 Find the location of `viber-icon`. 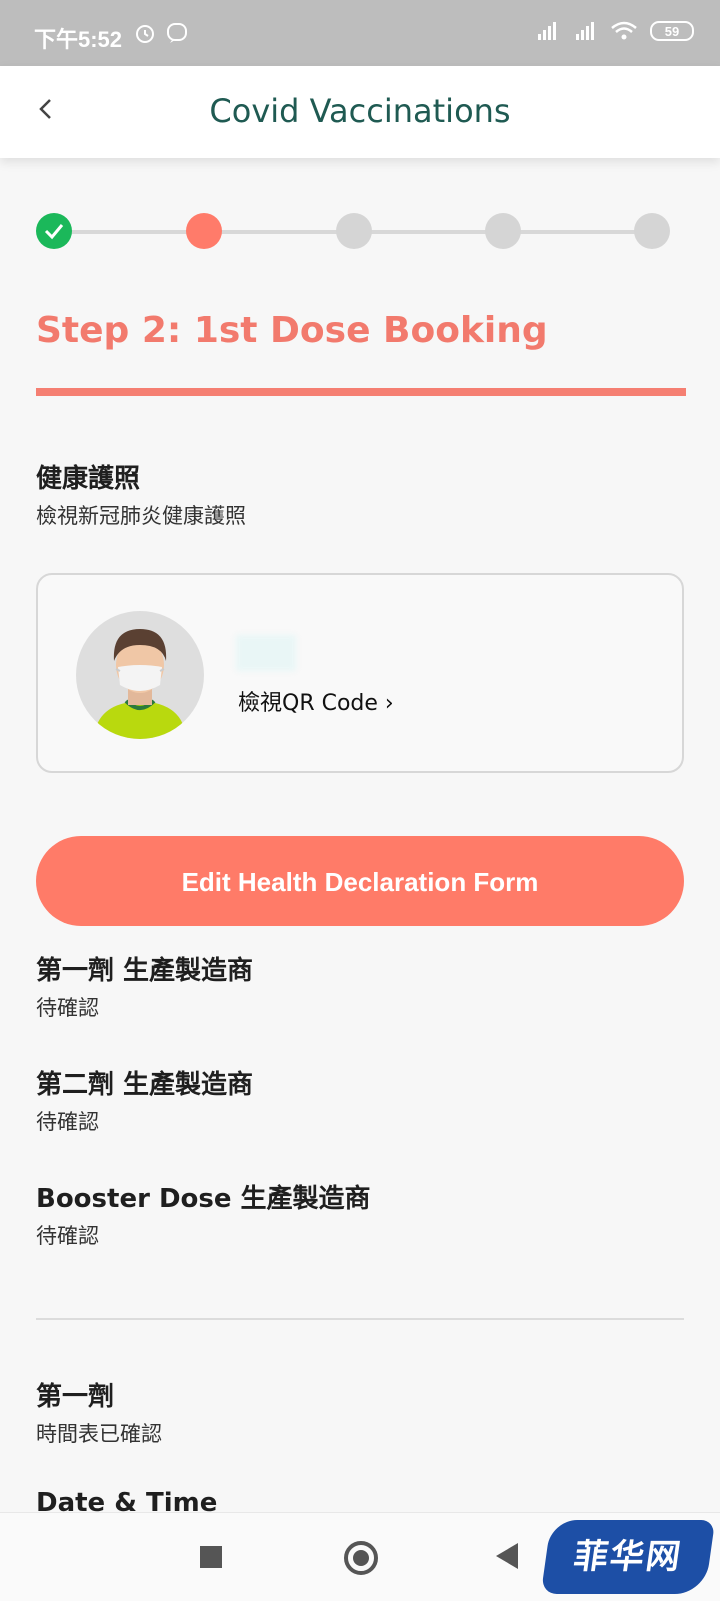

viber-icon is located at coordinates (177, 33).